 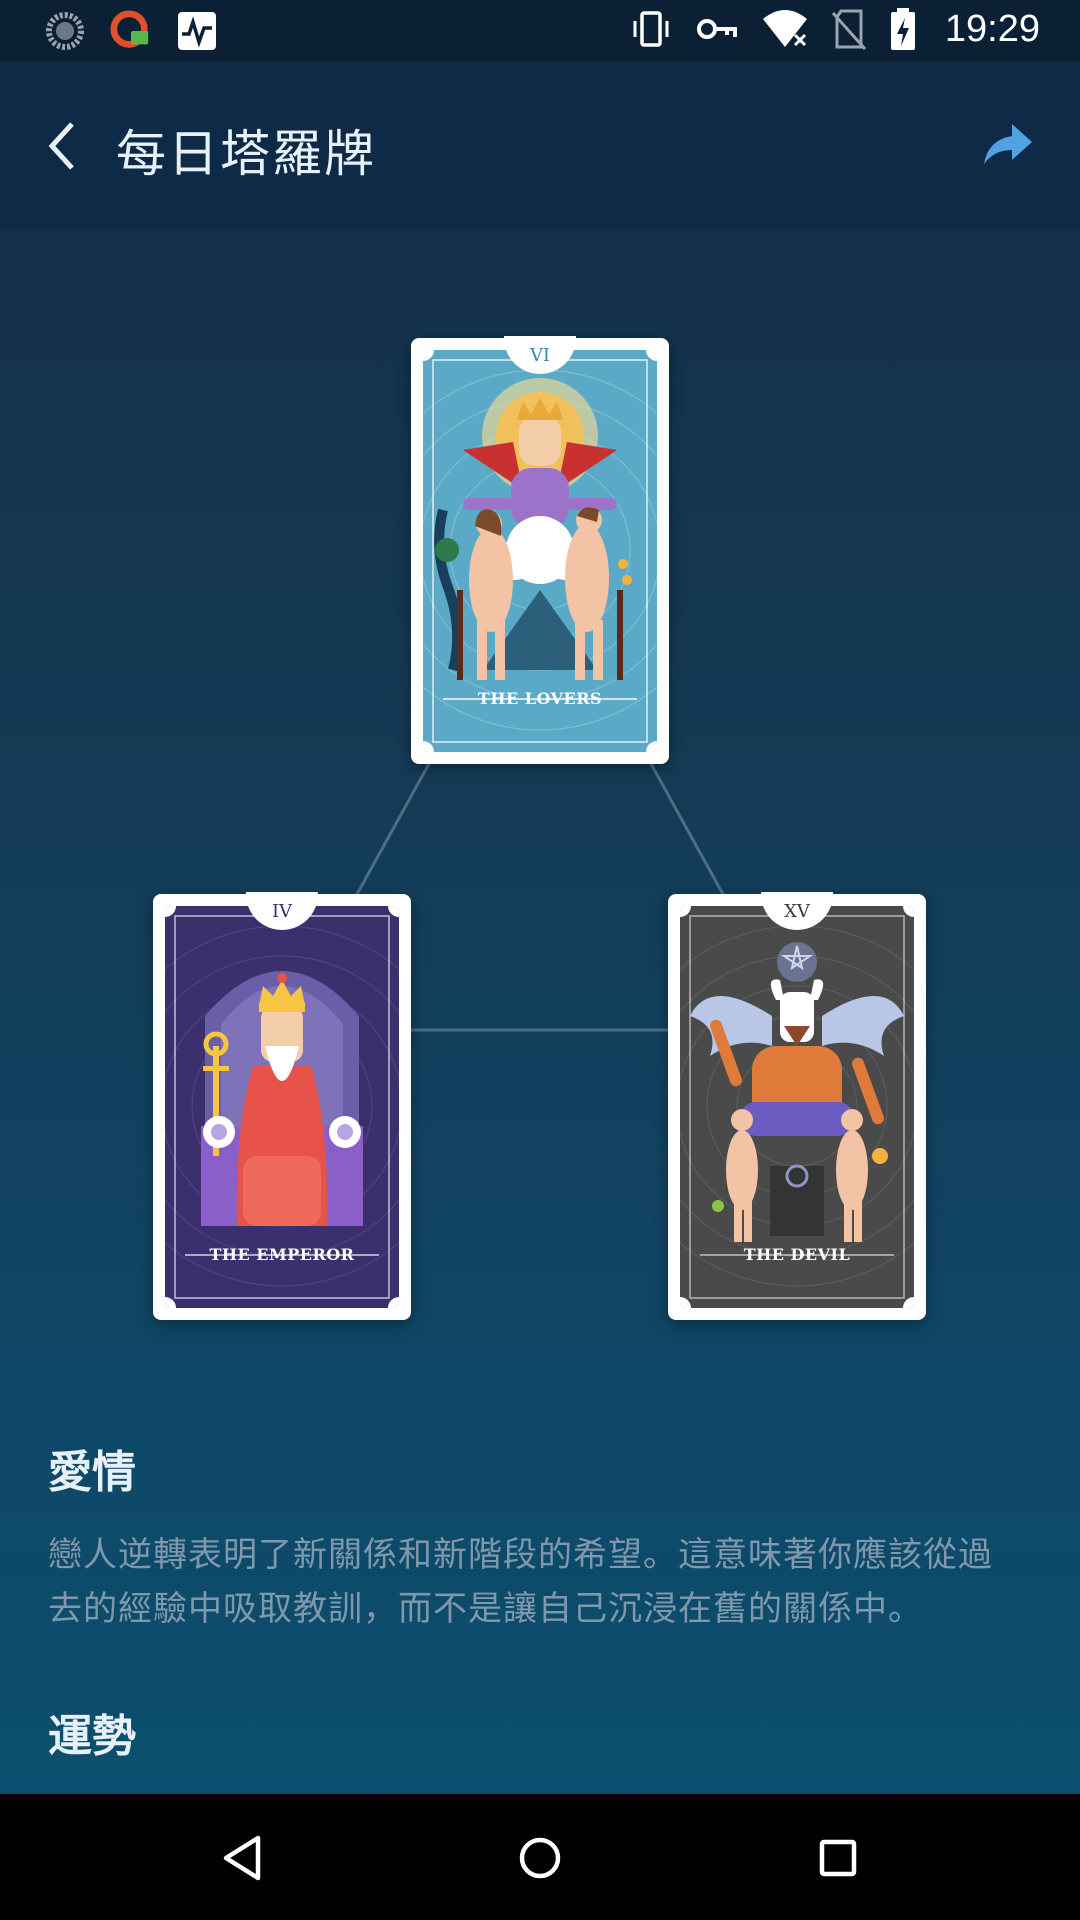 I want to click on system-nav-bar, so click(x=540, y=1857).